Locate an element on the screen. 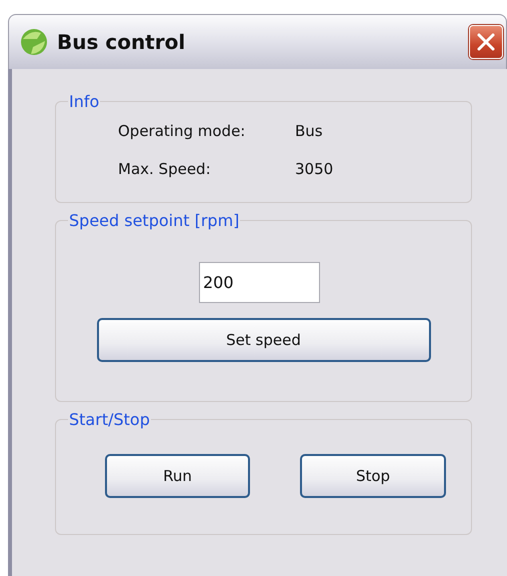 This screenshot has width=507, height=576. stop-button: Stop is located at coordinates (373, 476).